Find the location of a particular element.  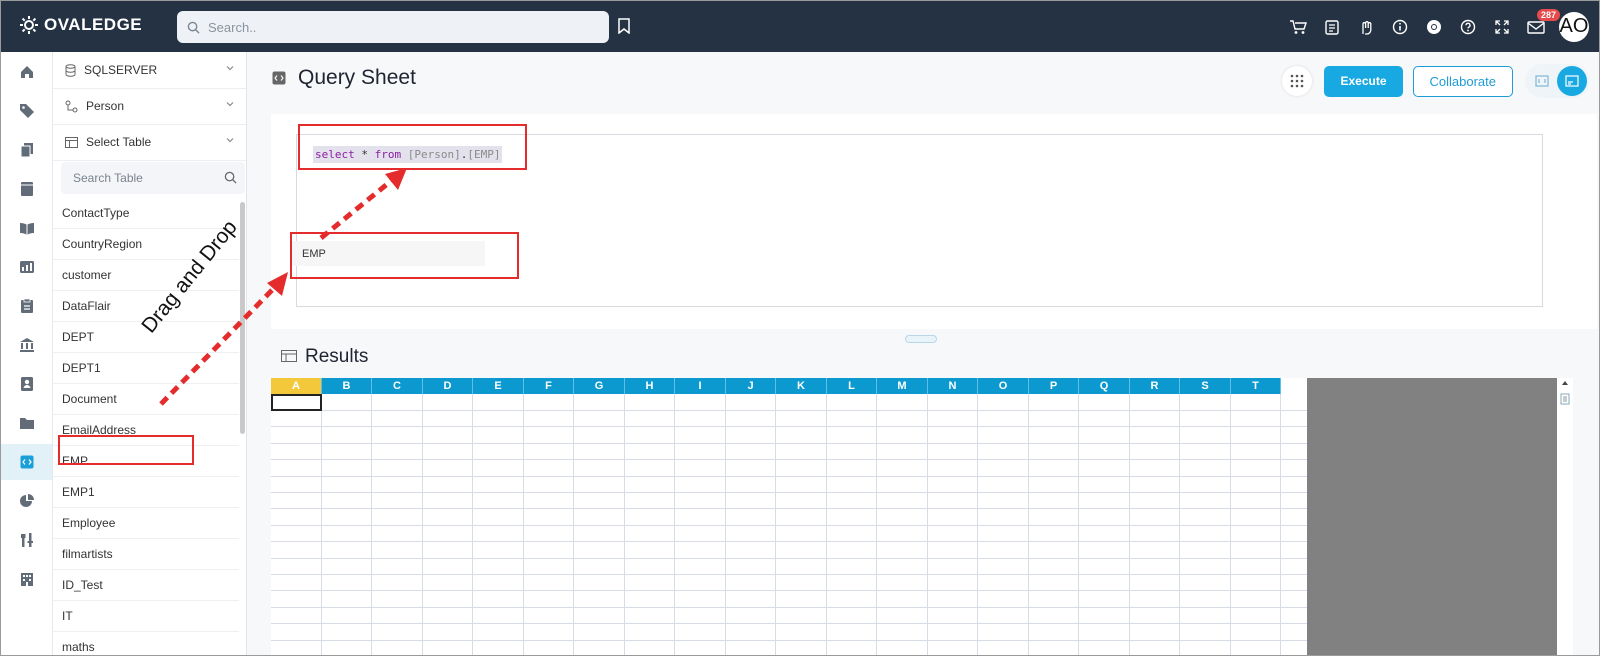

drag-arrow-lower is located at coordinates (223, 339).